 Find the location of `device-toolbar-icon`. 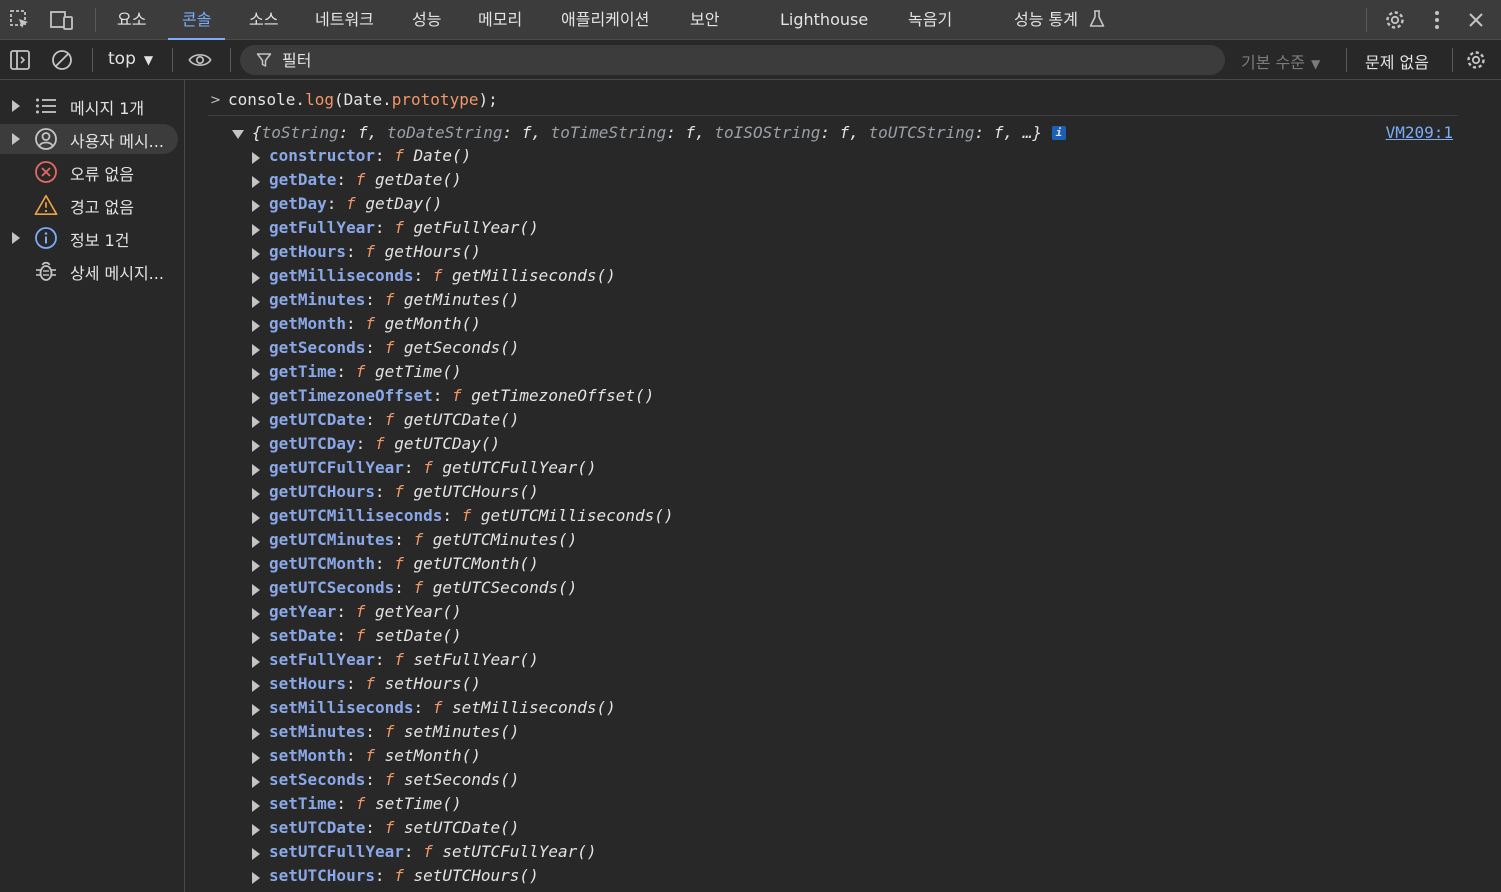

device-toolbar-icon is located at coordinates (62, 20).